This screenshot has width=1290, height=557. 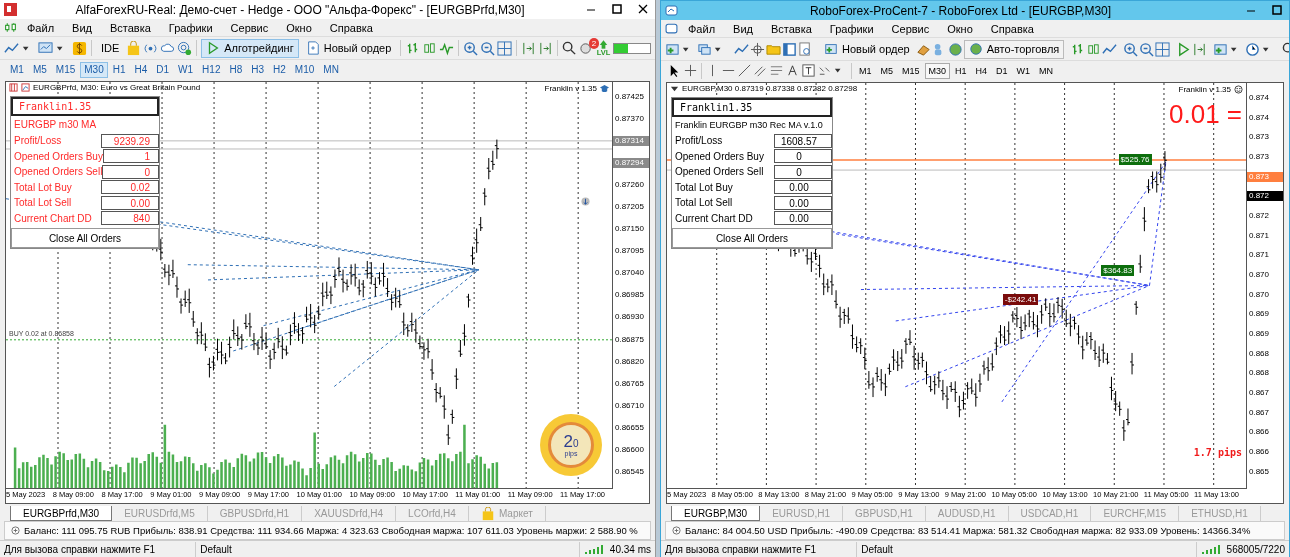 I want to click on timeframe-button: H2, so click(x=279, y=69).